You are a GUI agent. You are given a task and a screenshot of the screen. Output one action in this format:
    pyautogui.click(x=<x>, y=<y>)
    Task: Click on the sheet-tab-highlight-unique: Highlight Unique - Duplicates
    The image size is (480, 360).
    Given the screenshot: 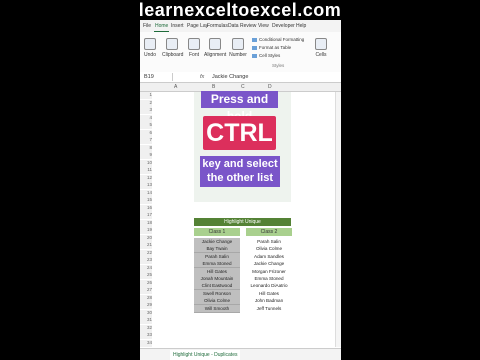 What is the action you would take?
    pyautogui.click(x=205, y=355)
    